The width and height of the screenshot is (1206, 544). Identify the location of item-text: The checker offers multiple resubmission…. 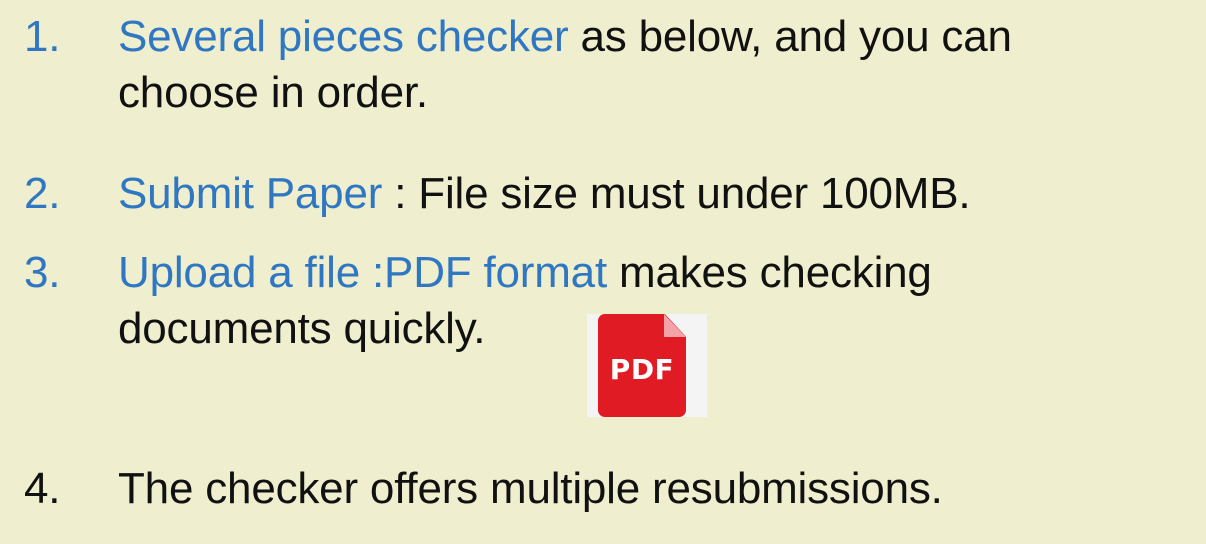
(530, 488).